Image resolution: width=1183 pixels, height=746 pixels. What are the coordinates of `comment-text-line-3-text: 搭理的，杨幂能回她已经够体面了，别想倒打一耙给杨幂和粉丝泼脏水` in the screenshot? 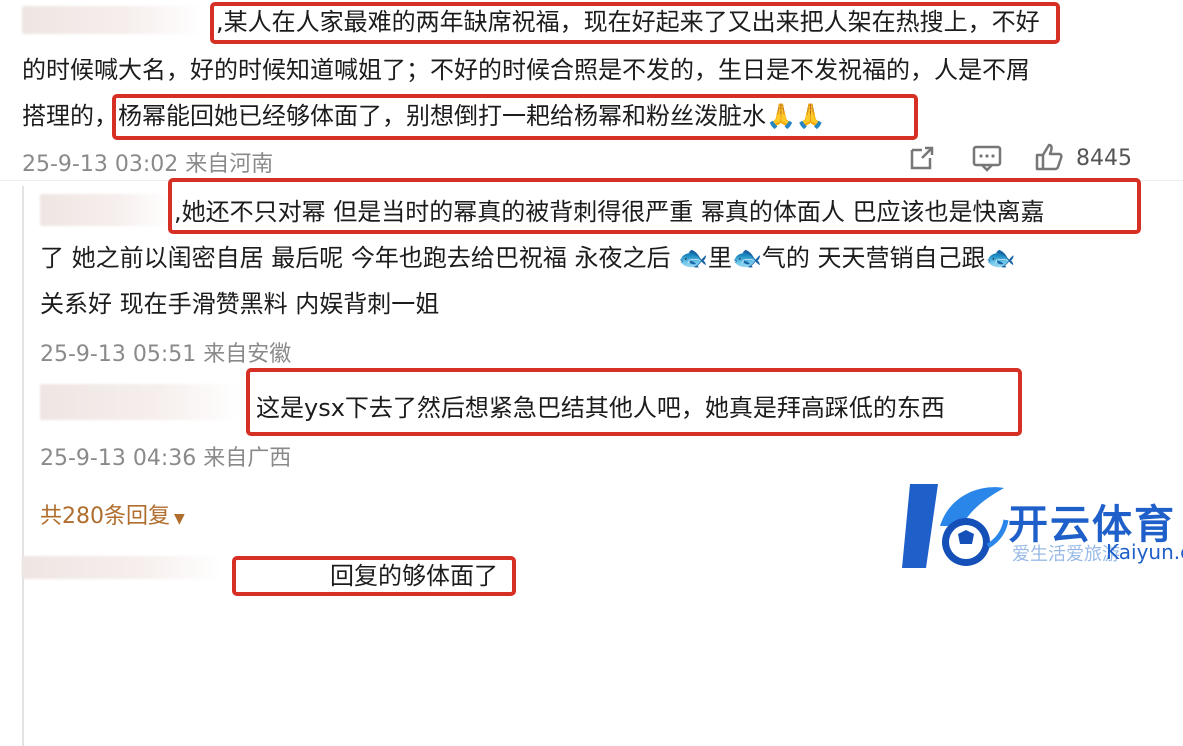 It's located at (394, 116).